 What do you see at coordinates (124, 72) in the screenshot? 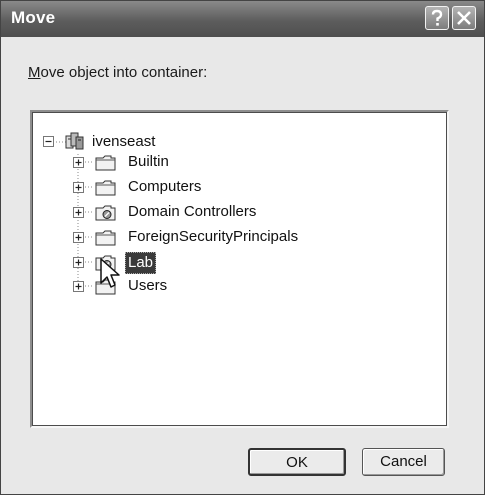
I see `prompt-text: ove object into container:` at bounding box center [124, 72].